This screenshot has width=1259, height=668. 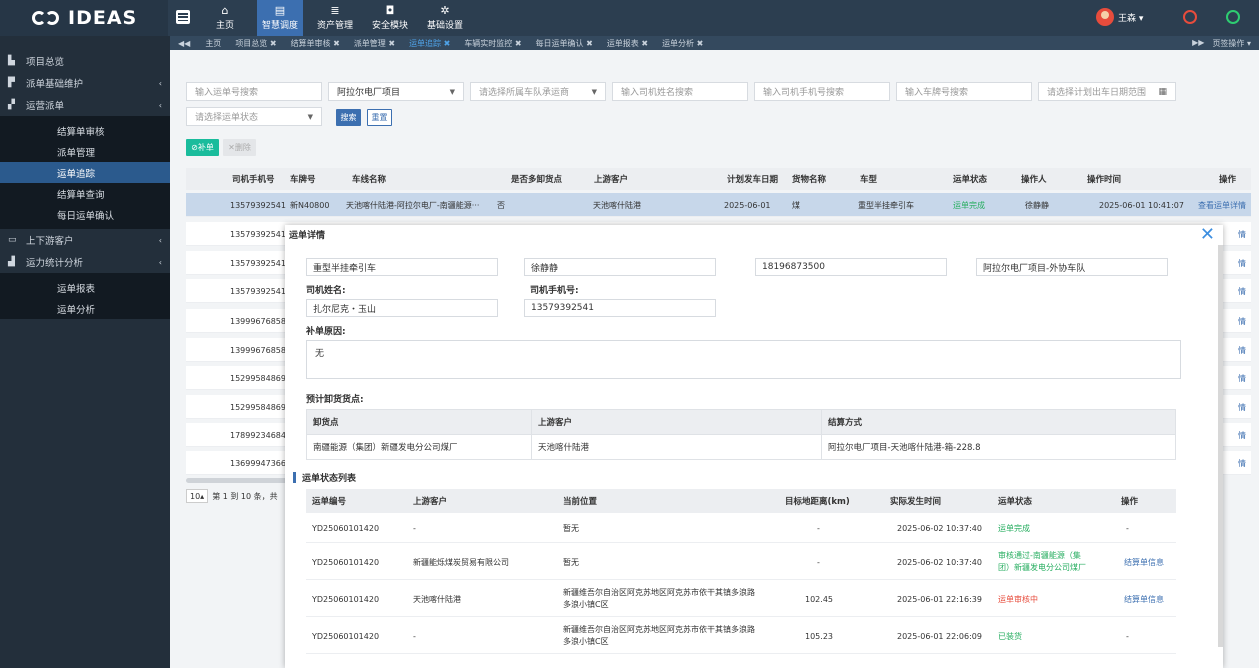 What do you see at coordinates (1233, 17) in the screenshot?
I see `refresh-icon` at bounding box center [1233, 17].